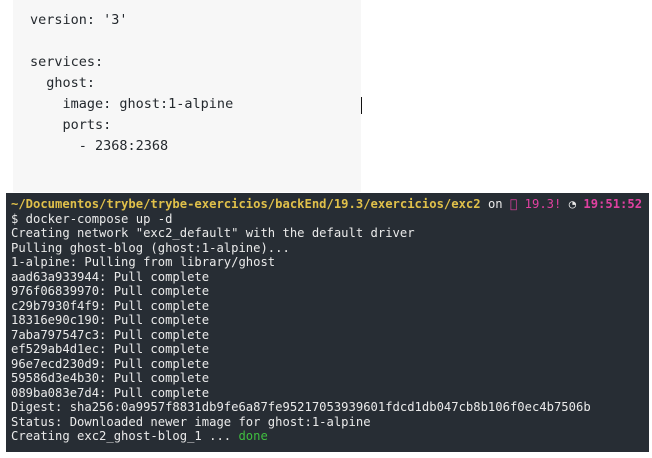 This screenshot has height=458, width=652. Describe the element at coordinates (495, 204) in the screenshot. I see `prompt-on-text: on` at that location.